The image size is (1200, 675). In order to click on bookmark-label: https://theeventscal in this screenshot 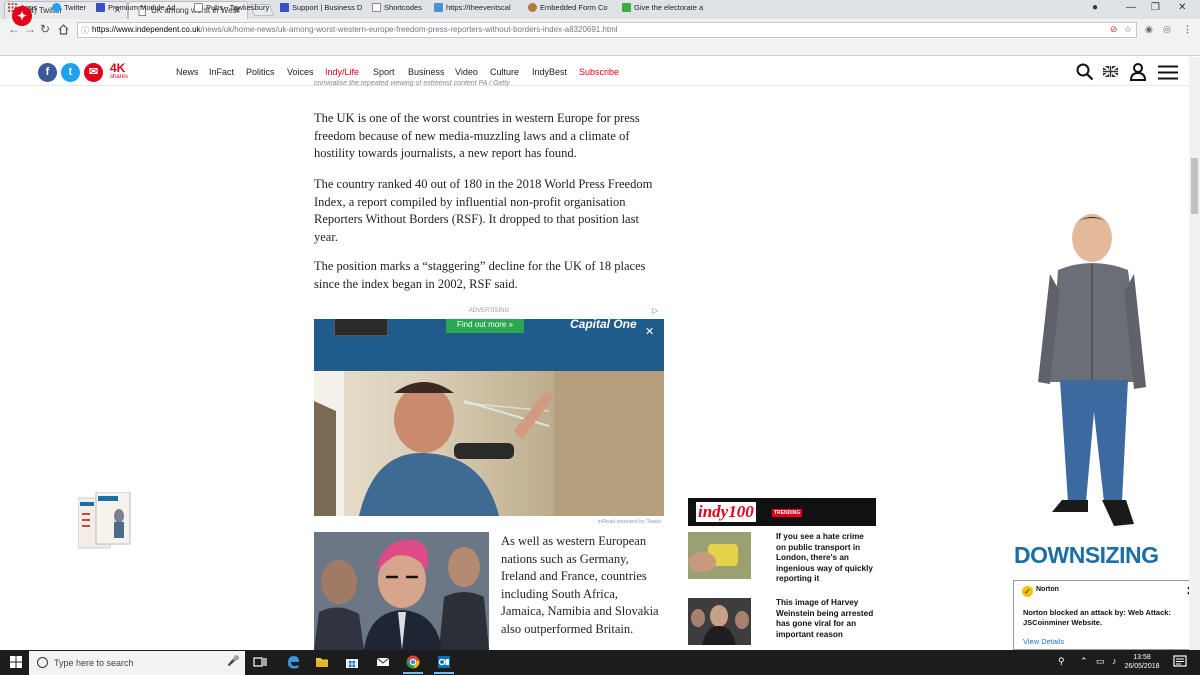, I will do `click(478, 7)`.